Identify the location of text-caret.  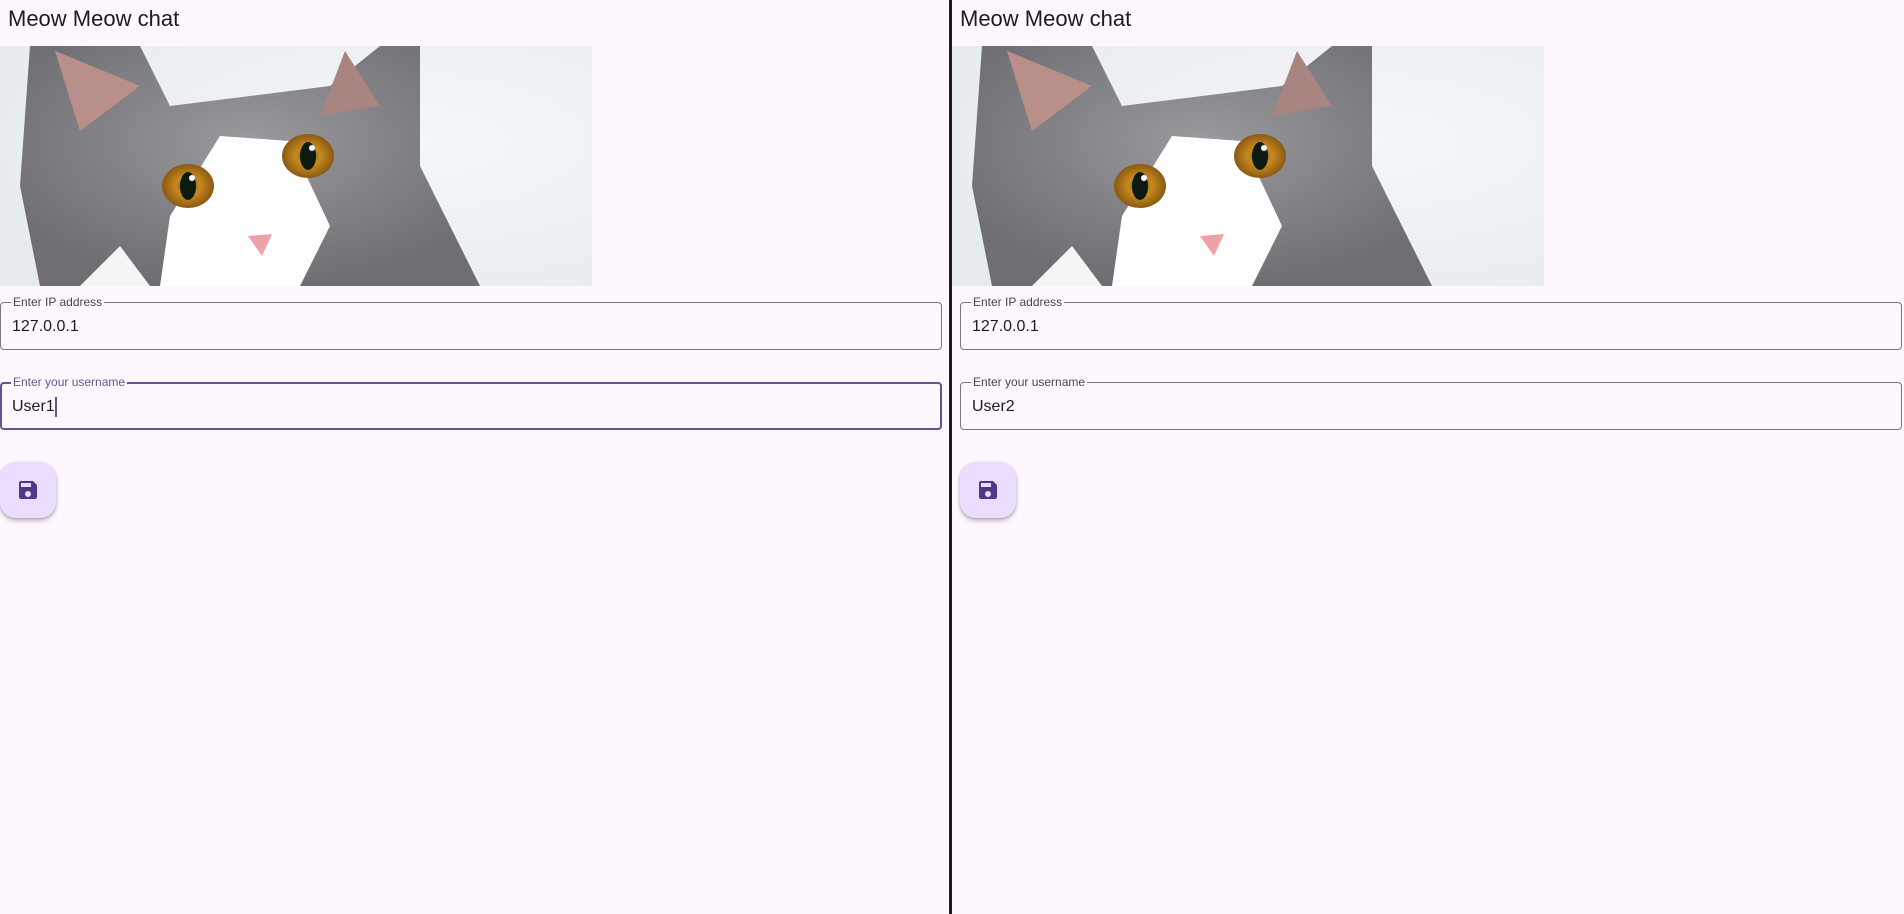
(55, 407).